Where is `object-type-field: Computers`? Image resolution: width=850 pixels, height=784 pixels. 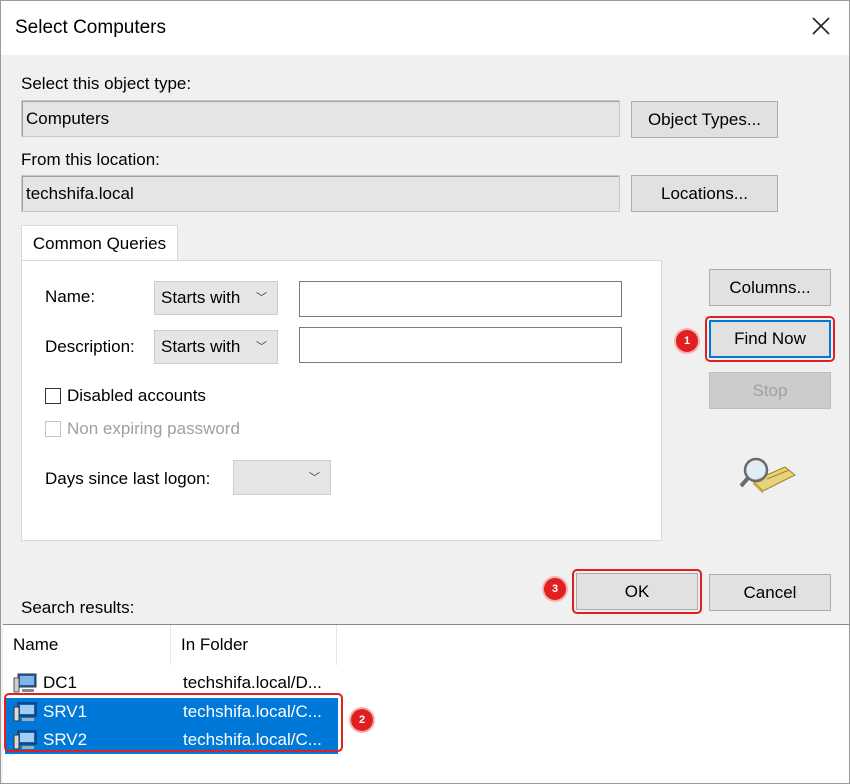 object-type-field: Computers is located at coordinates (320, 118).